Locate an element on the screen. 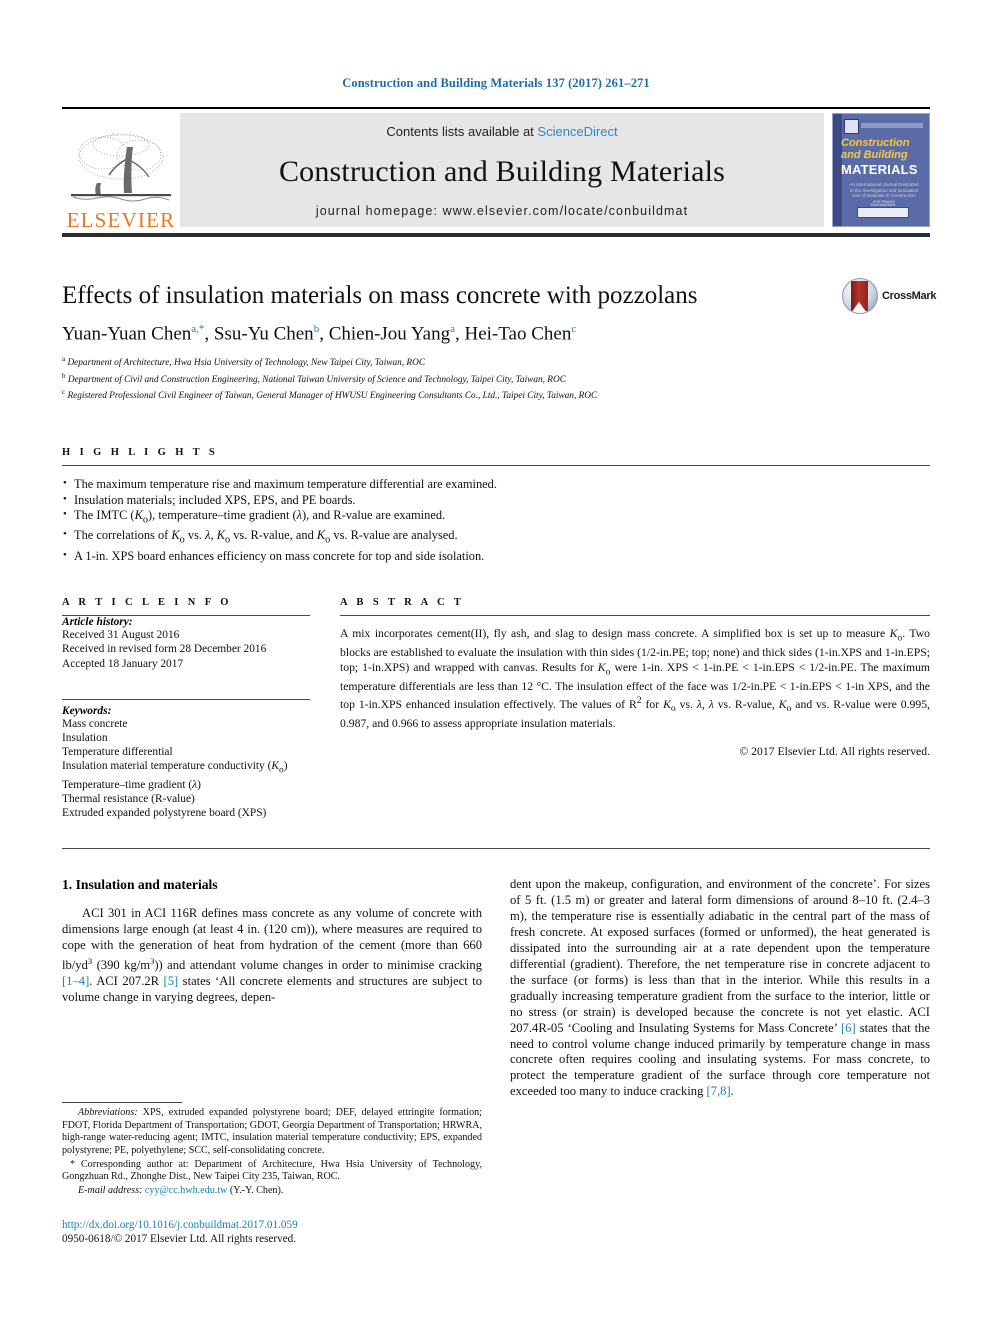 The image size is (992, 1323). abstract-rule is located at coordinates (635, 616).